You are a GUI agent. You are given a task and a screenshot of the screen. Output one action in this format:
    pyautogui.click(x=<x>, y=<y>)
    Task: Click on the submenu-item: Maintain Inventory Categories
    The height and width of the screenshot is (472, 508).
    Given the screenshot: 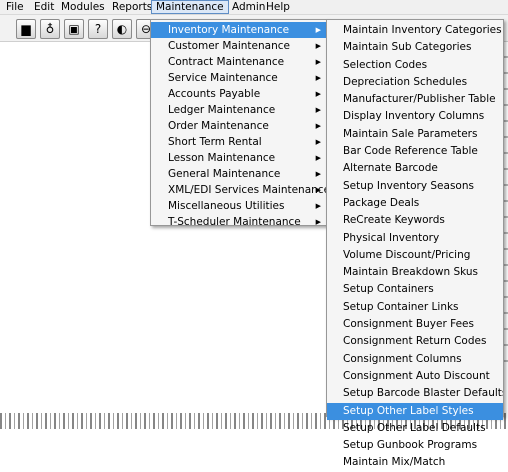 What is the action you would take?
    pyautogui.click(x=415, y=30)
    